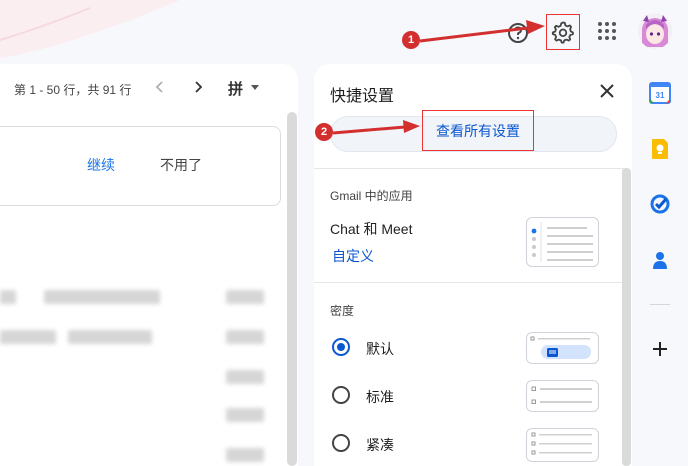  Describe the element at coordinates (411, 40) in the screenshot. I see `step-badge-1: 1` at that location.